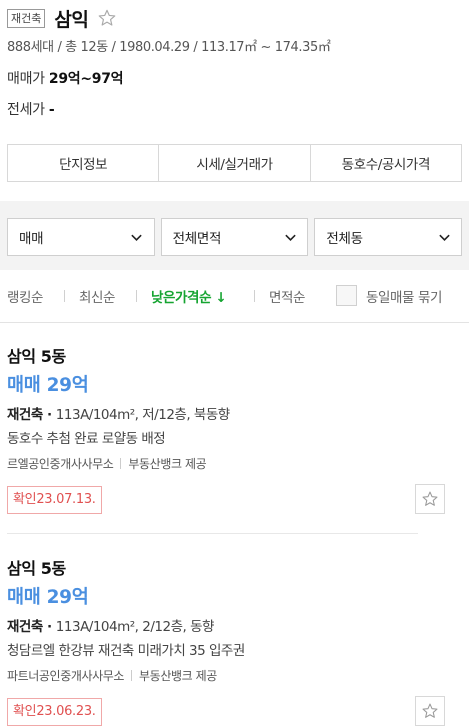 Image resolution: width=469 pixels, height=728 pixels. Describe the element at coordinates (346, 295) in the screenshot. I see `same-listing-checkbox` at that location.